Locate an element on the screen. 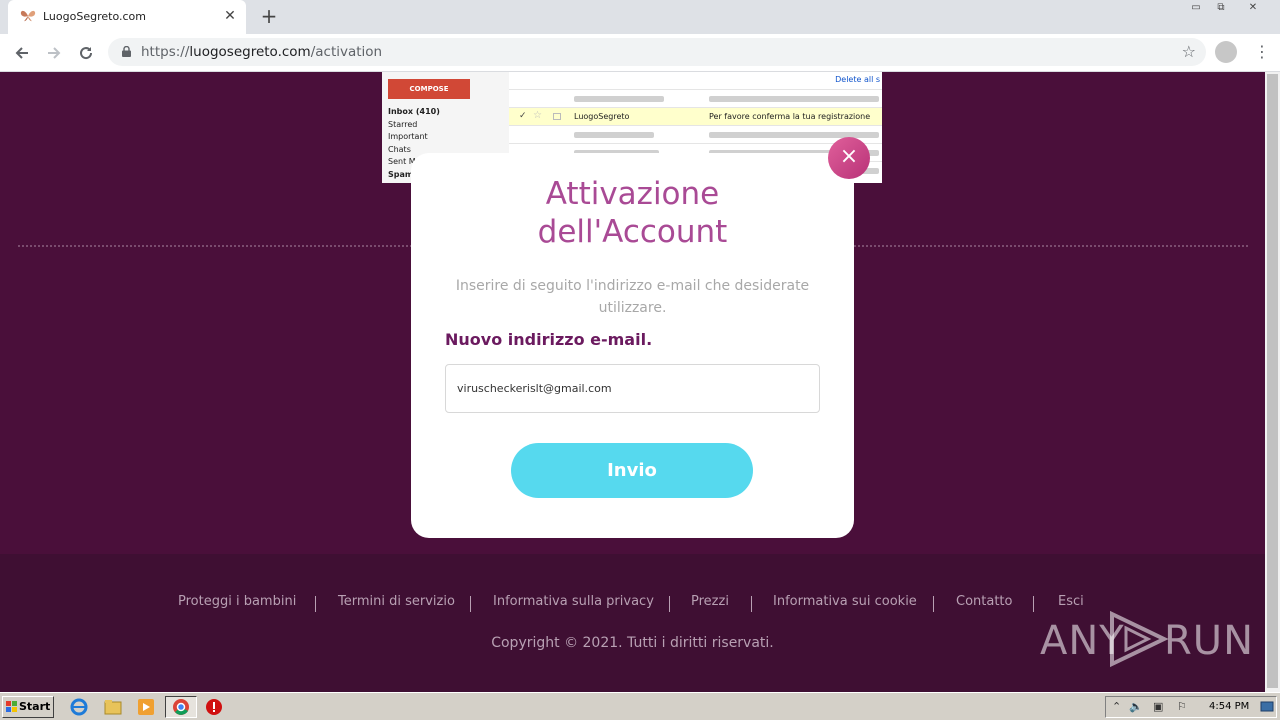 The image size is (1280, 720). internet-explorer-icon is located at coordinates (79, 707).